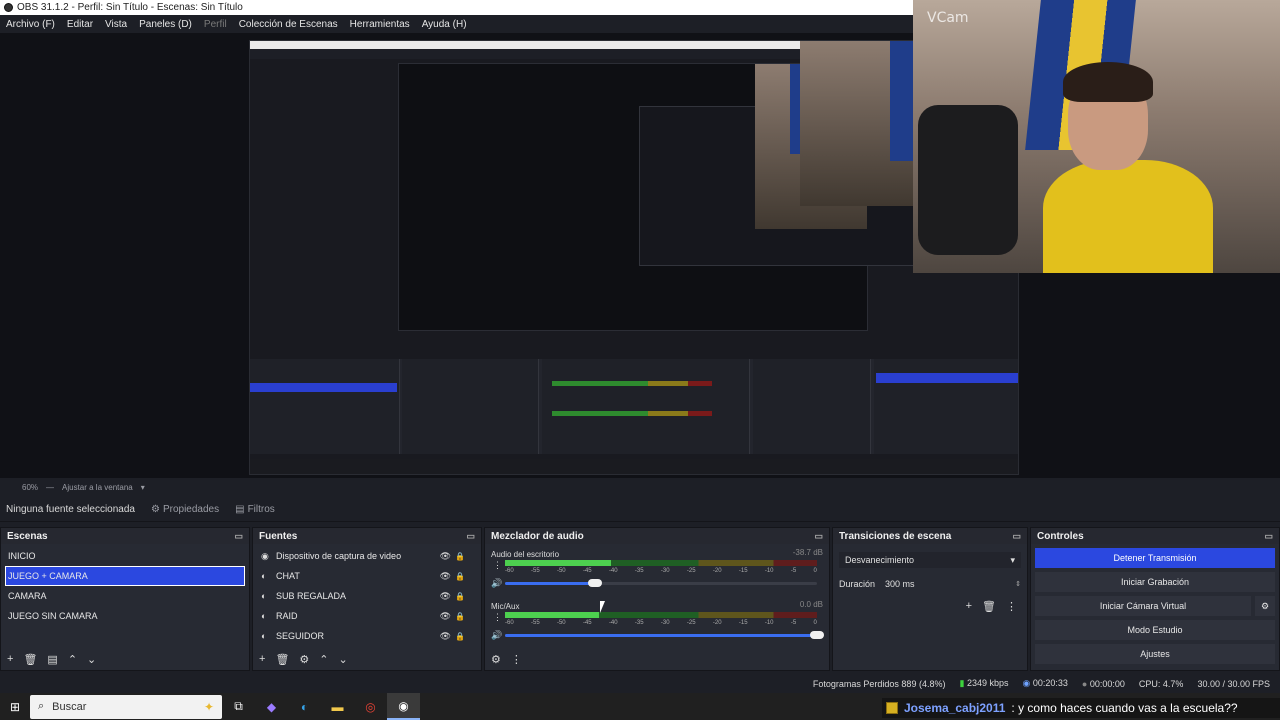 The height and width of the screenshot is (720, 1280). What do you see at coordinates (1128, 216) in the screenshot?
I see `person-body` at bounding box center [1128, 216].